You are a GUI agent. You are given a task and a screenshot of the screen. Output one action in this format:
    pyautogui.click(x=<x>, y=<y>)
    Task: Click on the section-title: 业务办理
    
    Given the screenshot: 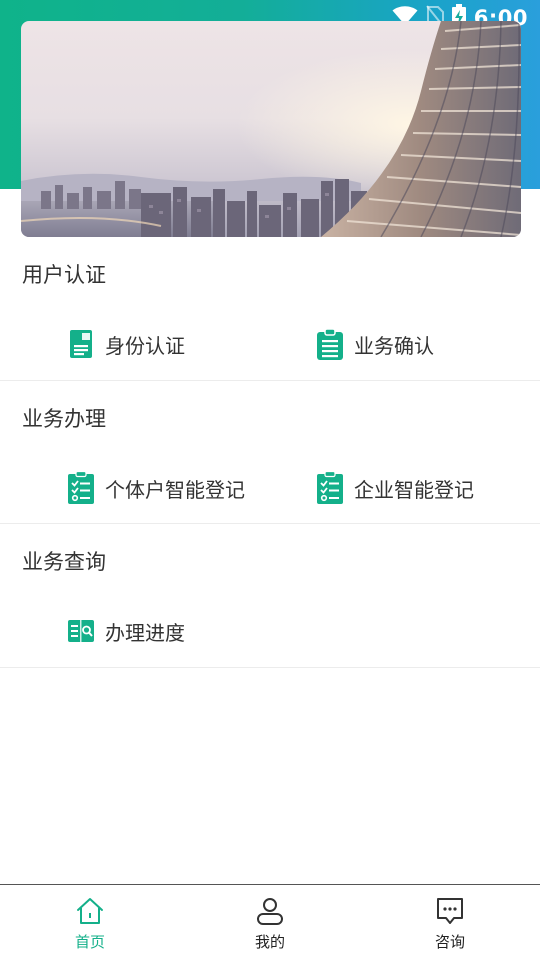 What is the action you would take?
    pyautogui.click(x=64, y=419)
    